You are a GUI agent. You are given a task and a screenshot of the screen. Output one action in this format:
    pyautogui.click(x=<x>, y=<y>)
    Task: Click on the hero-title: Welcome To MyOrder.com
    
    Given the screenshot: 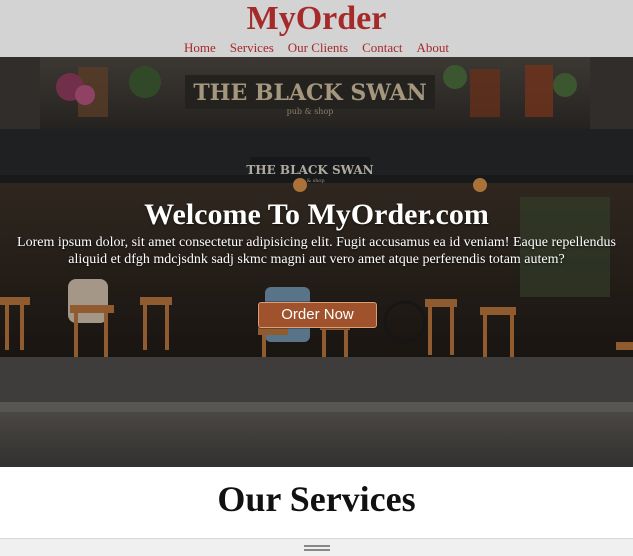 What is the action you would take?
    pyautogui.click(x=316, y=214)
    